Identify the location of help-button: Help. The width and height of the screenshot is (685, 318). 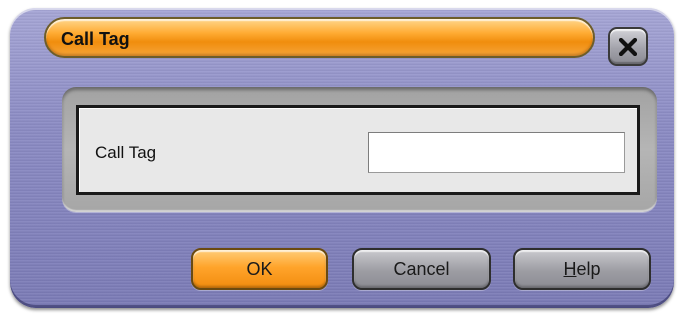
(582, 269).